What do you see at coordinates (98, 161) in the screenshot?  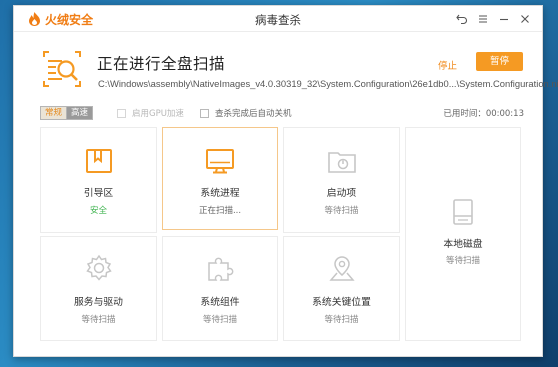 I see `bookmark-folder-icon` at bounding box center [98, 161].